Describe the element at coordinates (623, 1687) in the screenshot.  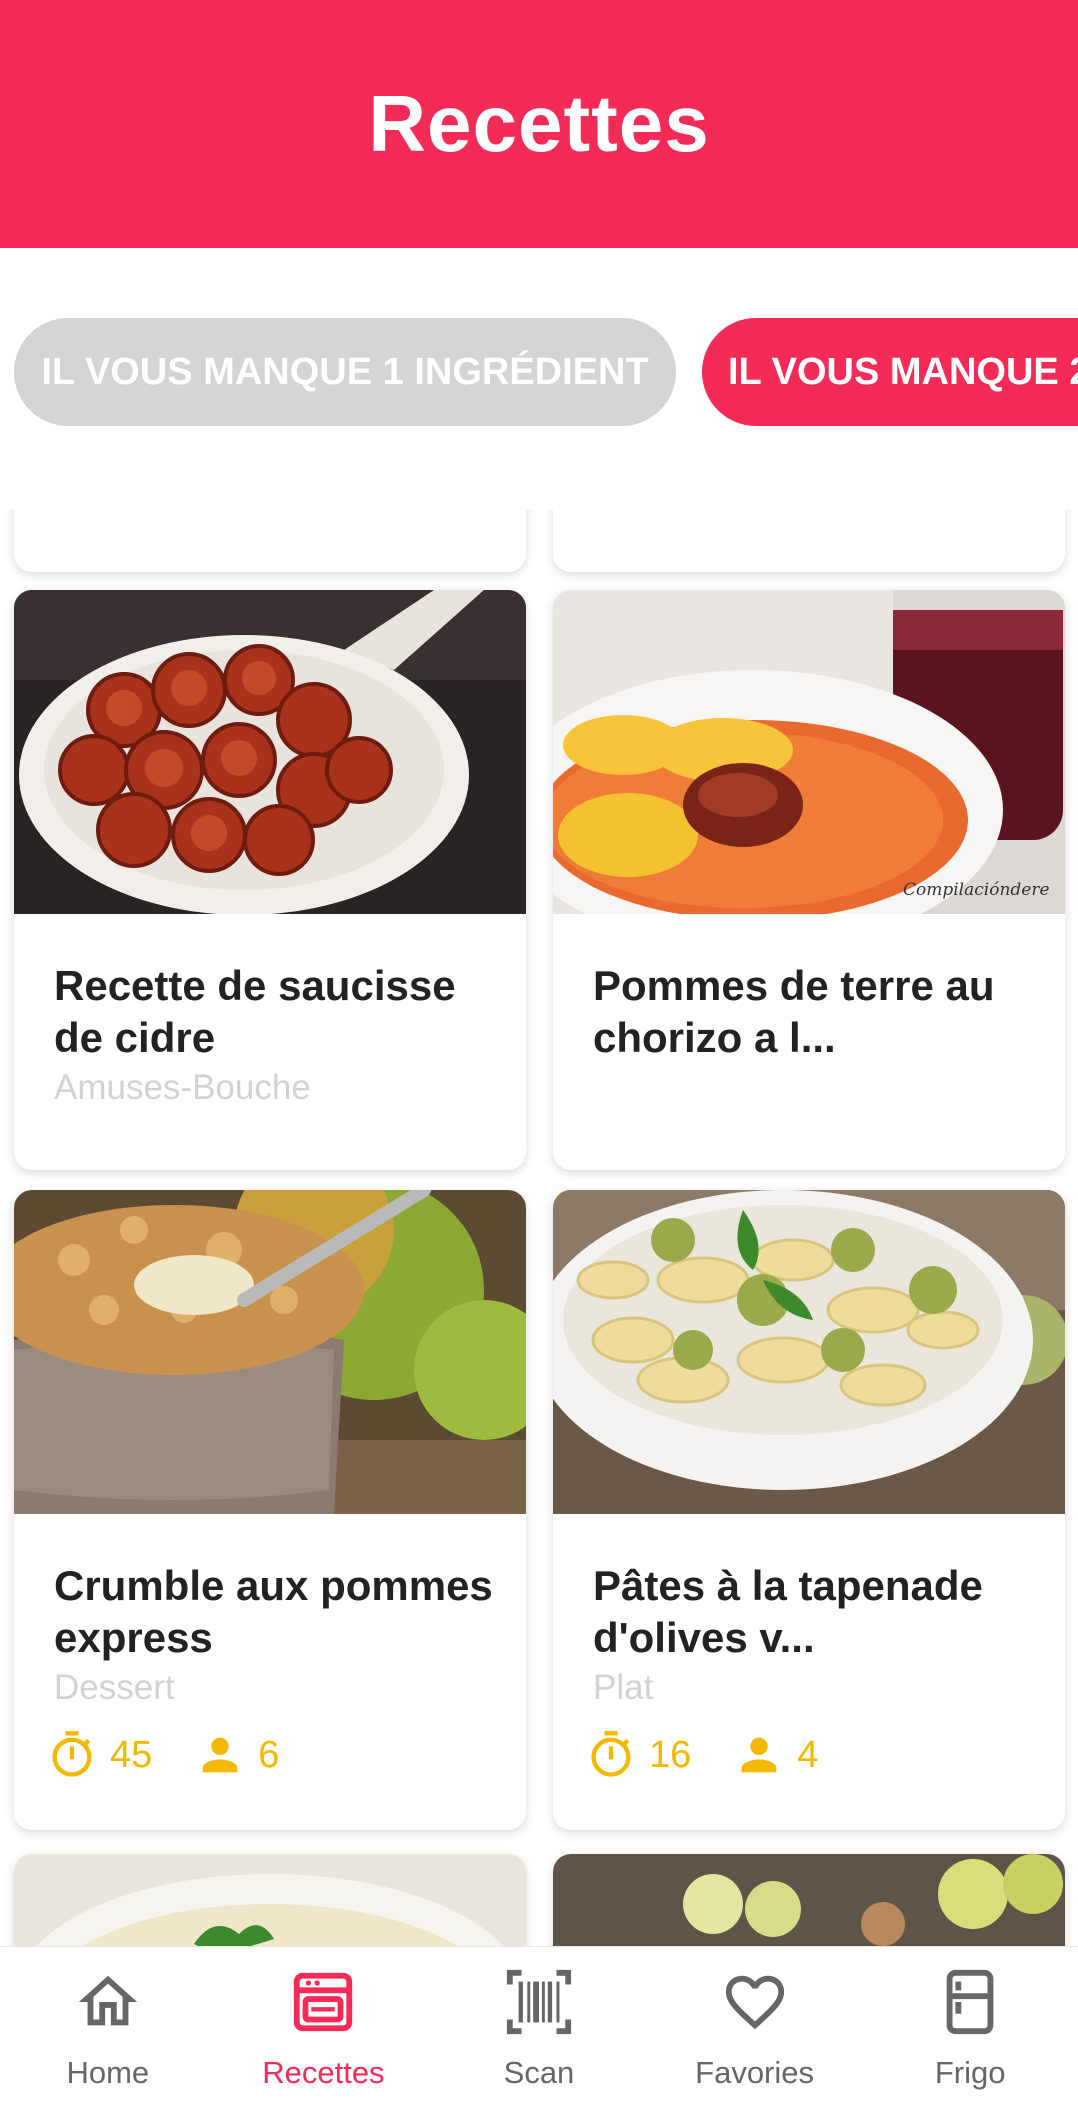
I see `recipe-category: Plat` at that location.